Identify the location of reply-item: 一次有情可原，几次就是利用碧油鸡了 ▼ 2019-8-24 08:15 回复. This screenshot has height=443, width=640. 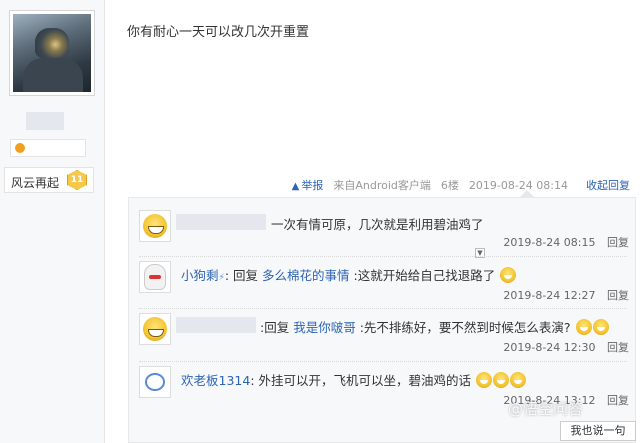
(384, 234).